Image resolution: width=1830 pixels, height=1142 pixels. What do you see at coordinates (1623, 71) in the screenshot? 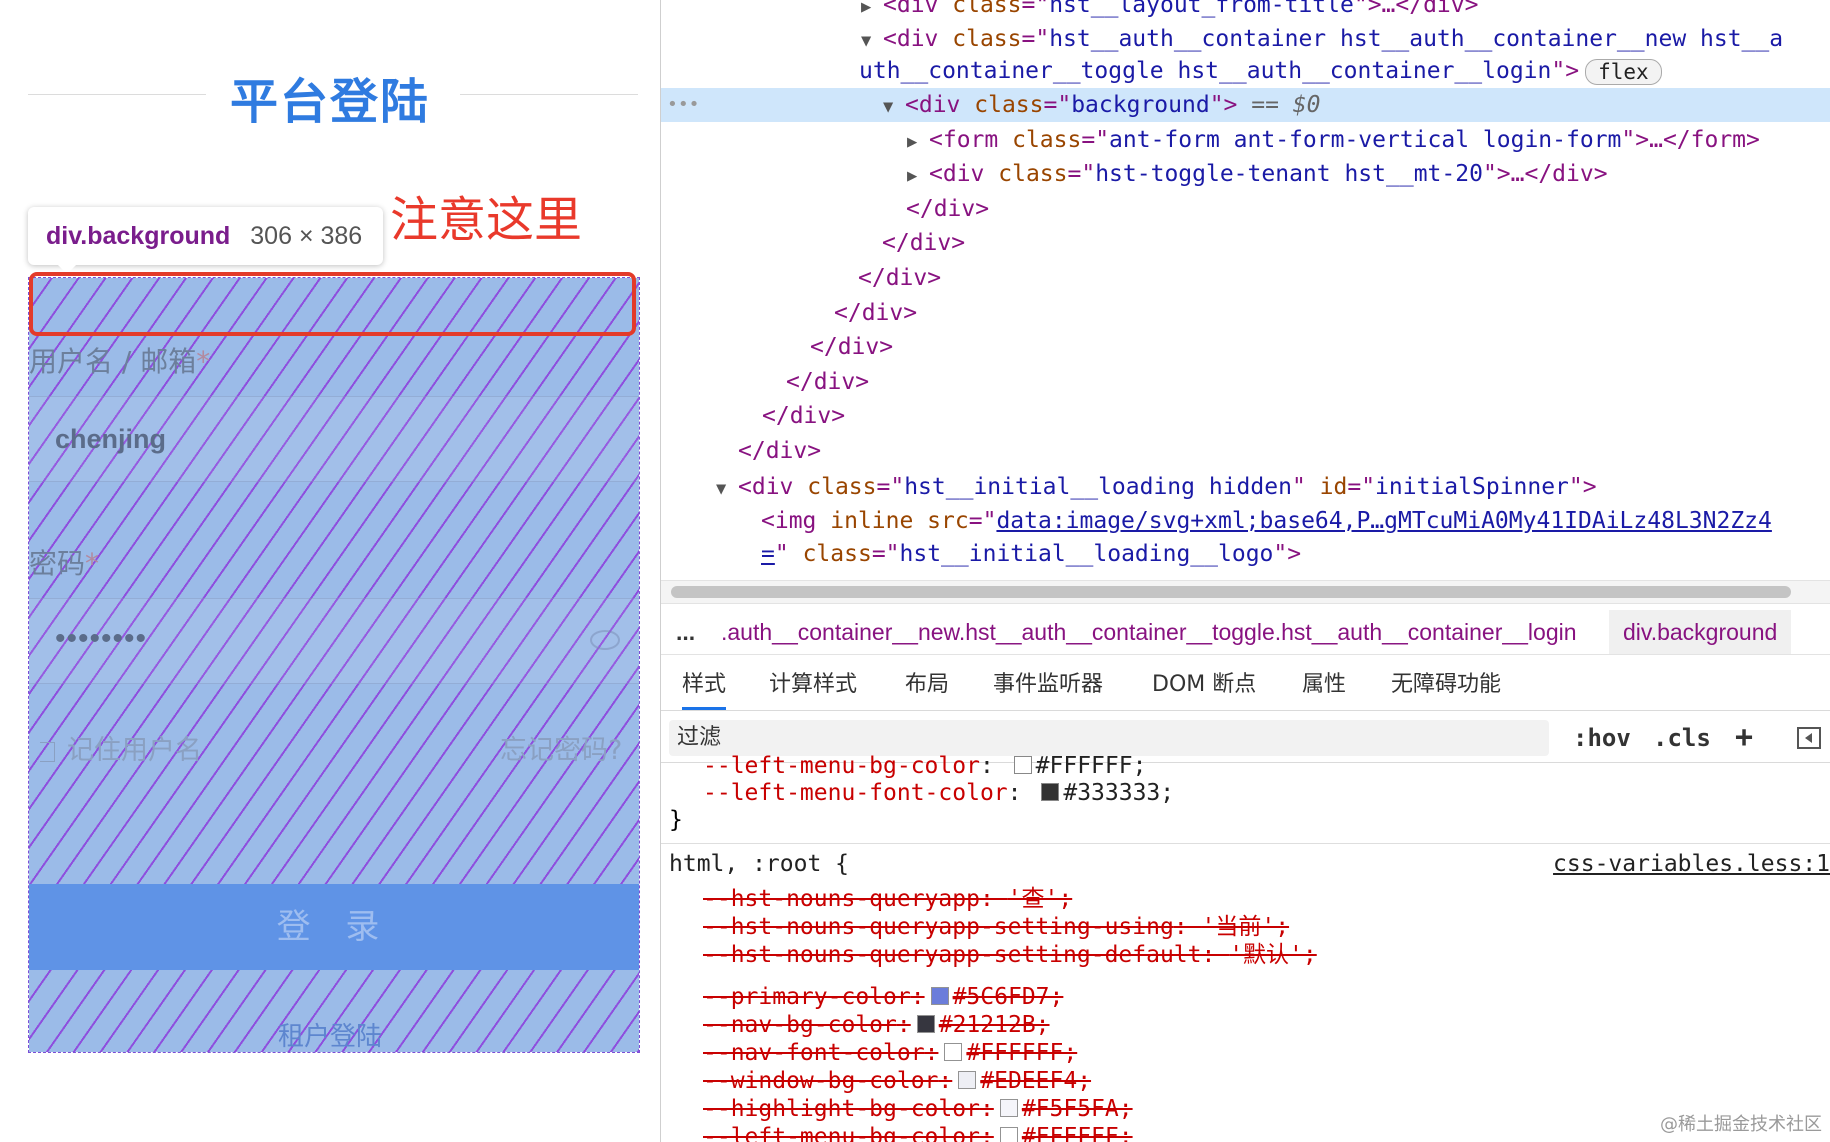
I see `flex-badge: flex` at bounding box center [1623, 71].